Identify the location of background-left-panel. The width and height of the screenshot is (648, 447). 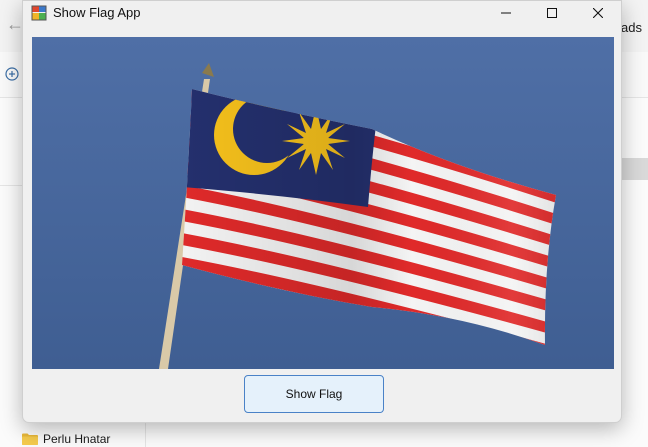
(11, 141).